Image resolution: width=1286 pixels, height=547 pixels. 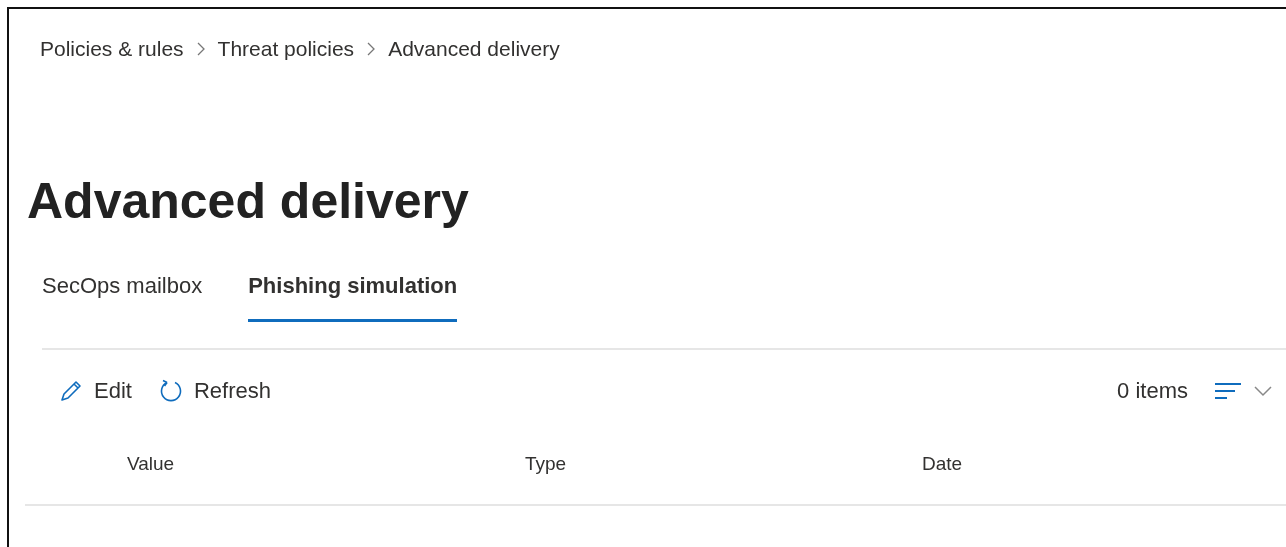 What do you see at coordinates (248, 201) in the screenshot?
I see `page-title: Advanced delivery` at bounding box center [248, 201].